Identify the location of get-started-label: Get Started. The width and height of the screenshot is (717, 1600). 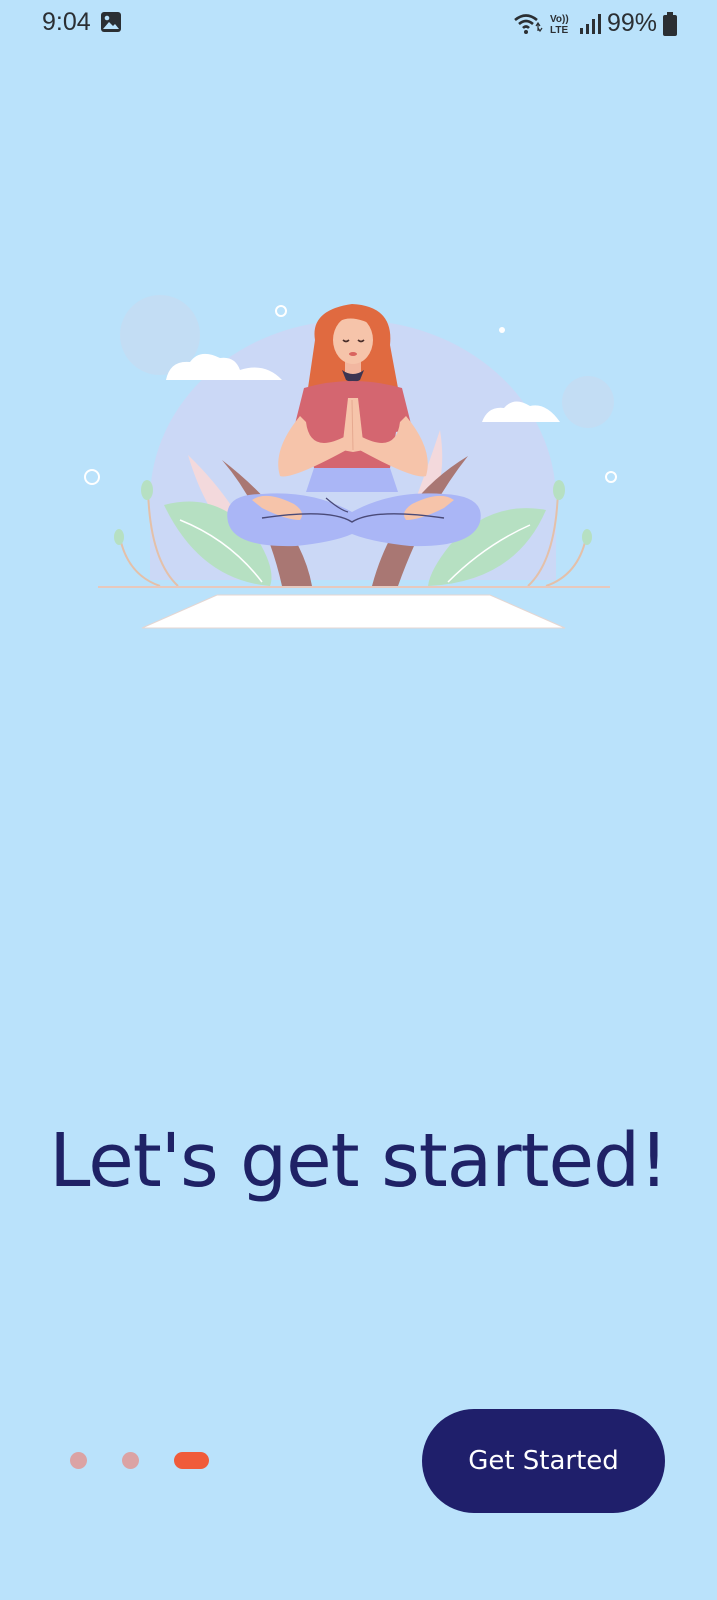
(543, 1461).